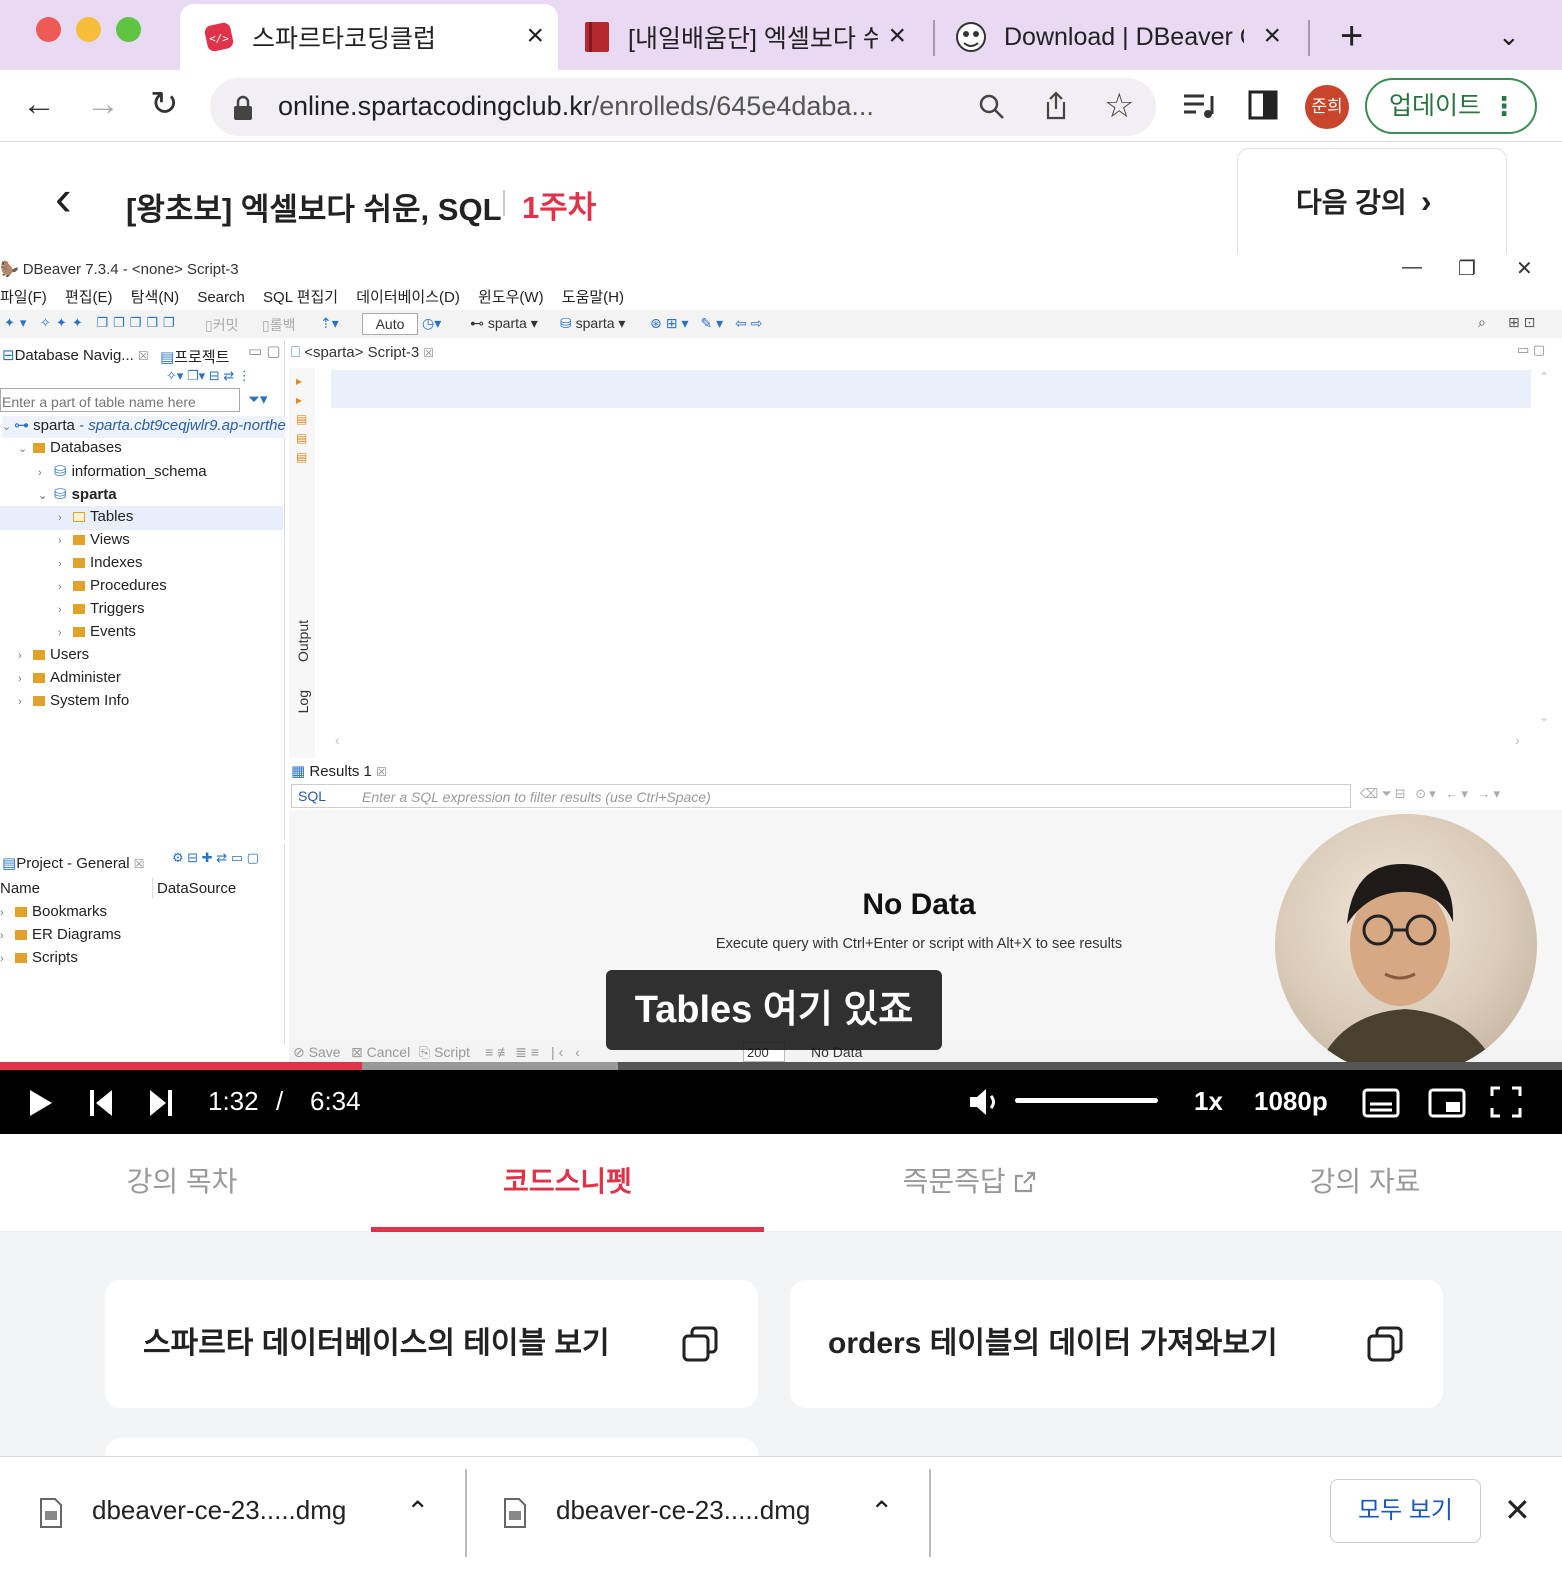 The height and width of the screenshot is (1574, 1562). I want to click on project-toolbar-icons: ⚙ ⊟ ✚ ⇄ ▭ ▢, so click(215, 858).